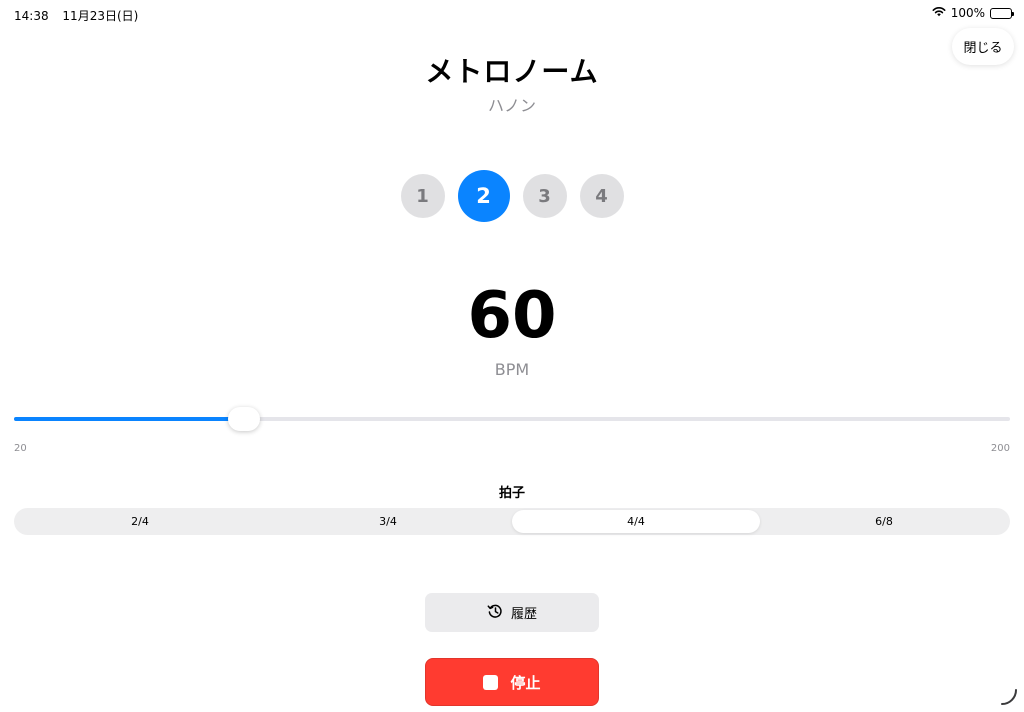  I want to click on beat-indicators: 1 2 3 4, so click(512, 196).